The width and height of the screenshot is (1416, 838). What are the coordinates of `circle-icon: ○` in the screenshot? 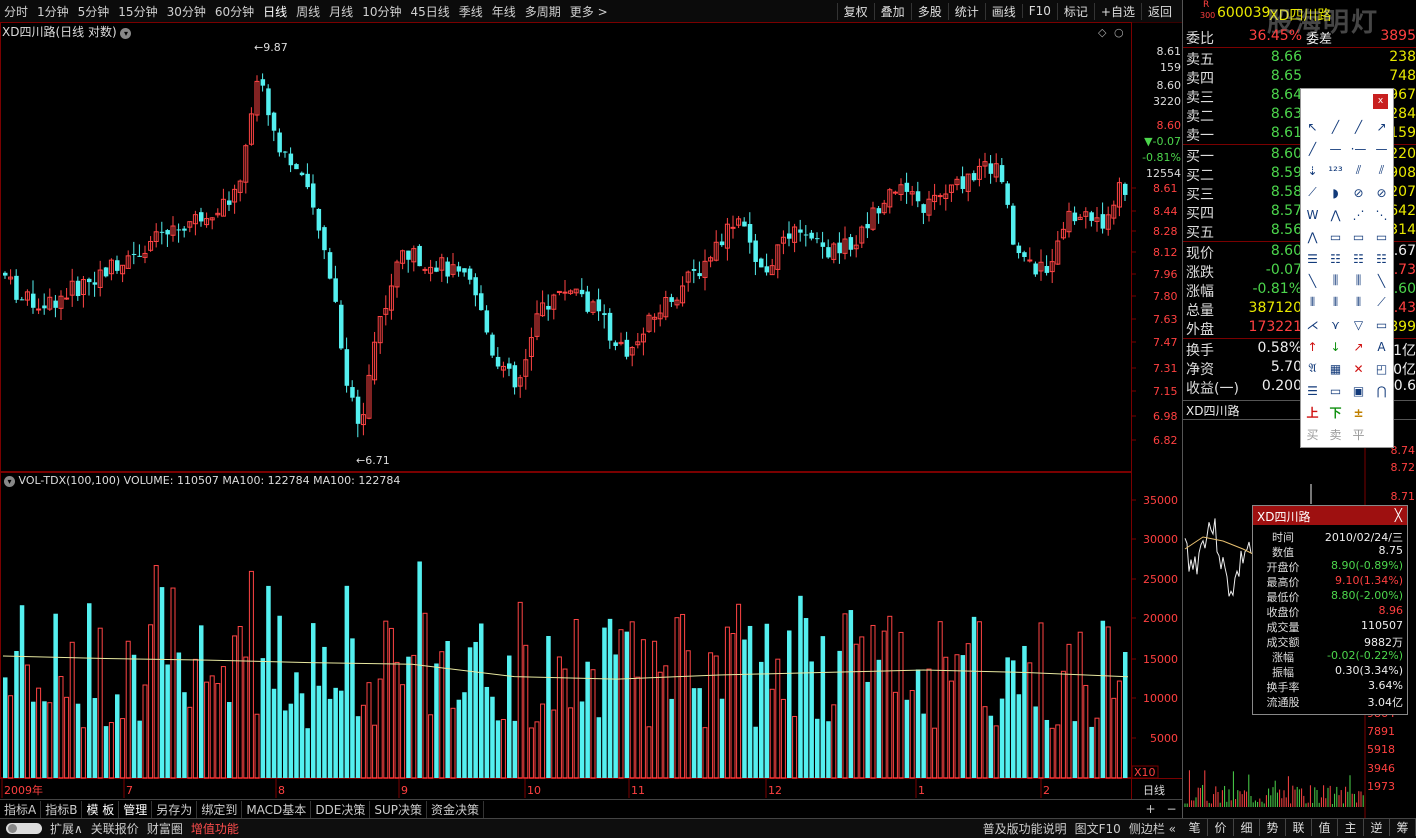 It's located at (1119, 32).